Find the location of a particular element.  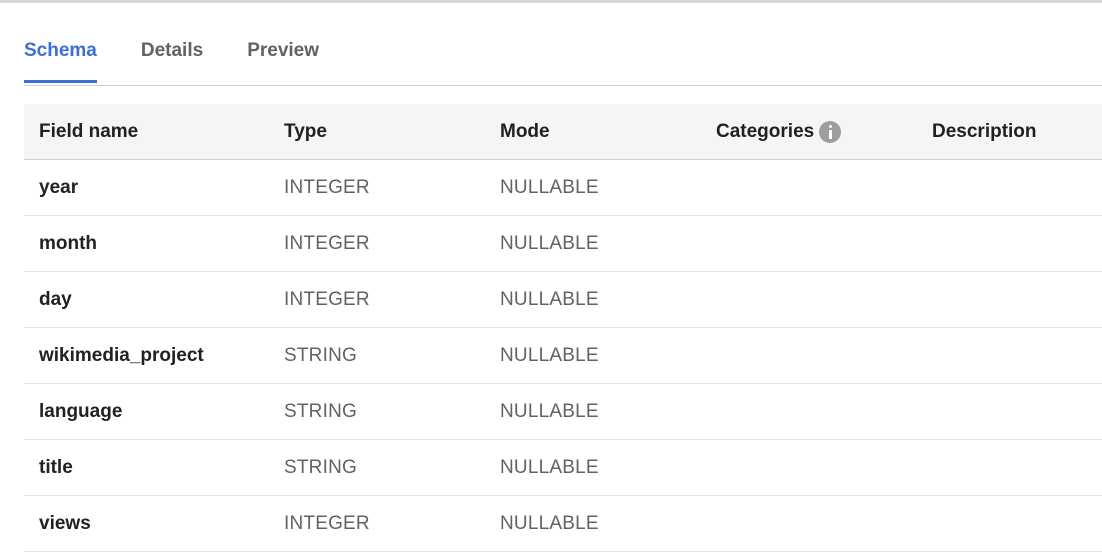

table-row: day INTEGER NULLABLE is located at coordinates (563, 300).